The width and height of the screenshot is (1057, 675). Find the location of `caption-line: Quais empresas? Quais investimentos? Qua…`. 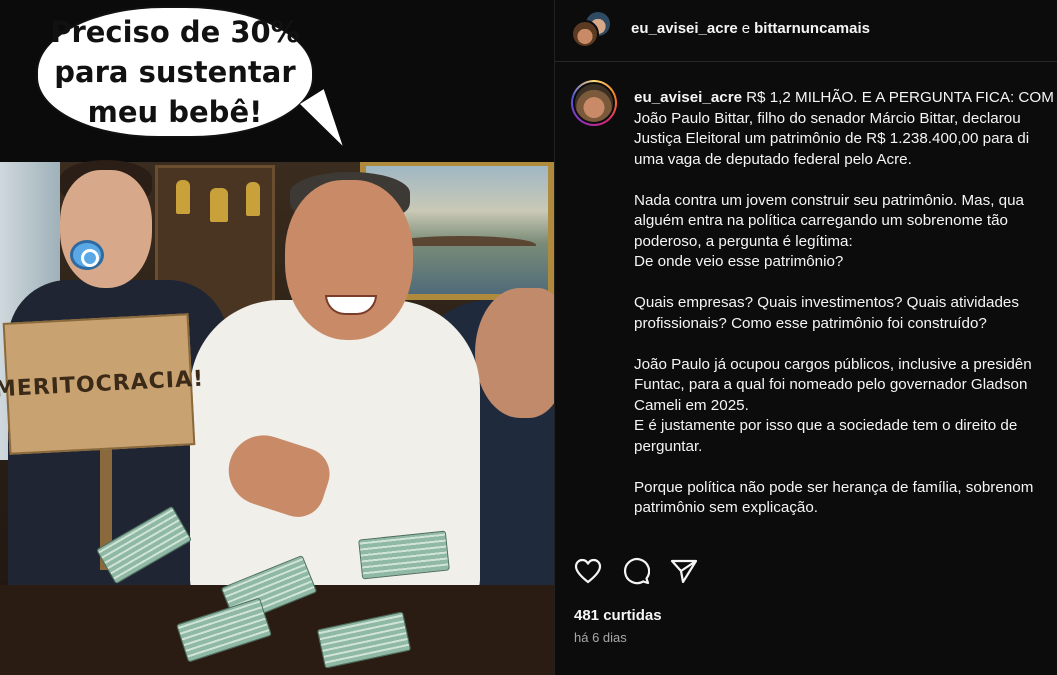

caption-line: Quais empresas? Quais investimentos? Qua… is located at coordinates (826, 302).